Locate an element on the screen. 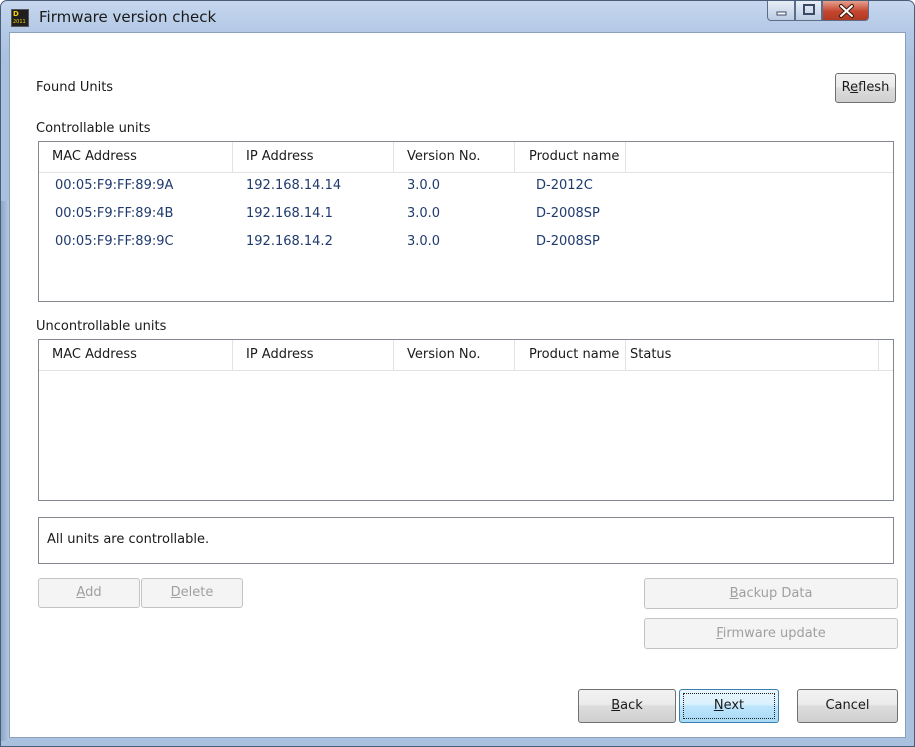  column-status: Status is located at coordinates (752, 355).